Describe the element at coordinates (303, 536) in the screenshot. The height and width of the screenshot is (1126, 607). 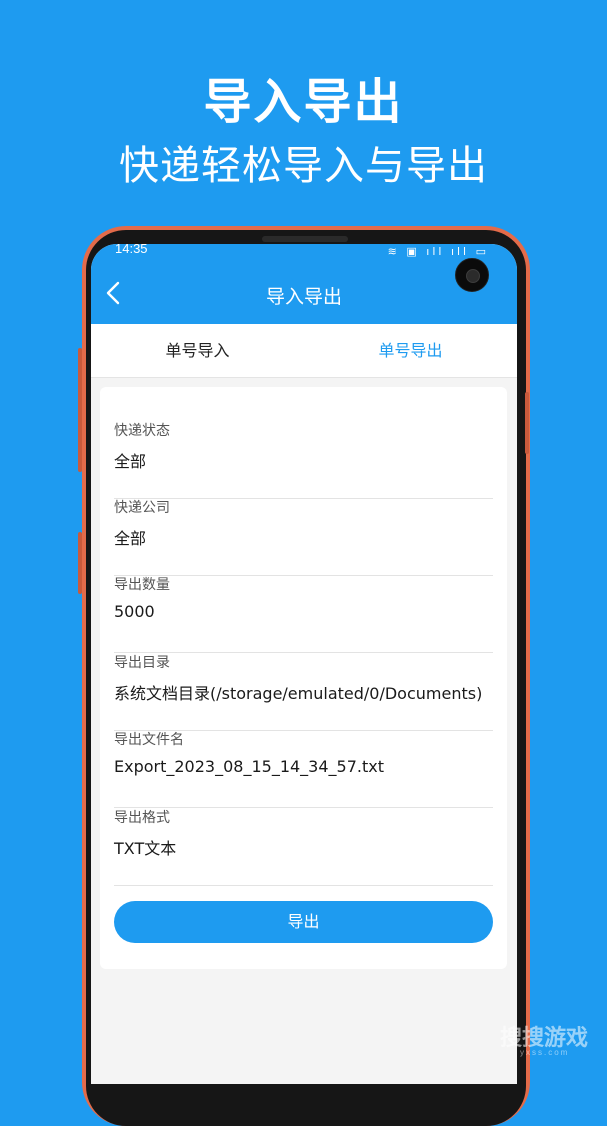
I see `field-express-company: 快递公司 全部` at that location.